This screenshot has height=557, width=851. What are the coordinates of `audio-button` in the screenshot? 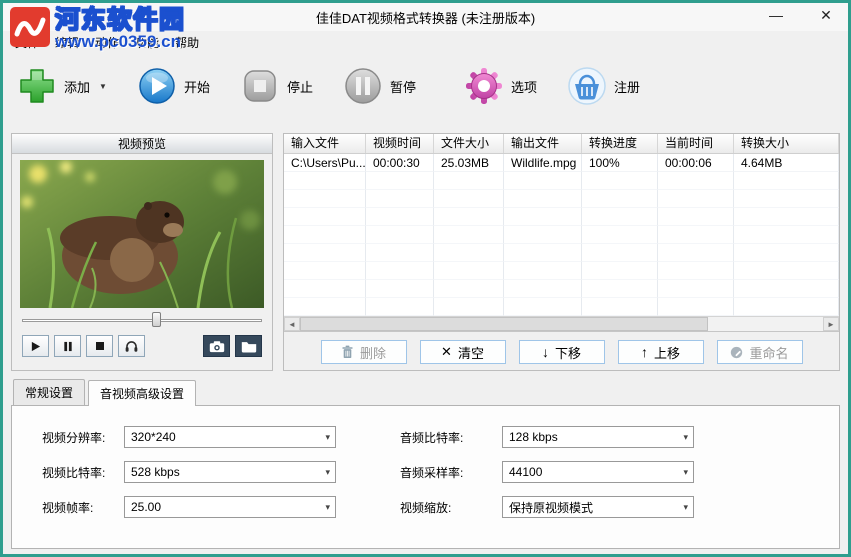 It's located at (131, 346).